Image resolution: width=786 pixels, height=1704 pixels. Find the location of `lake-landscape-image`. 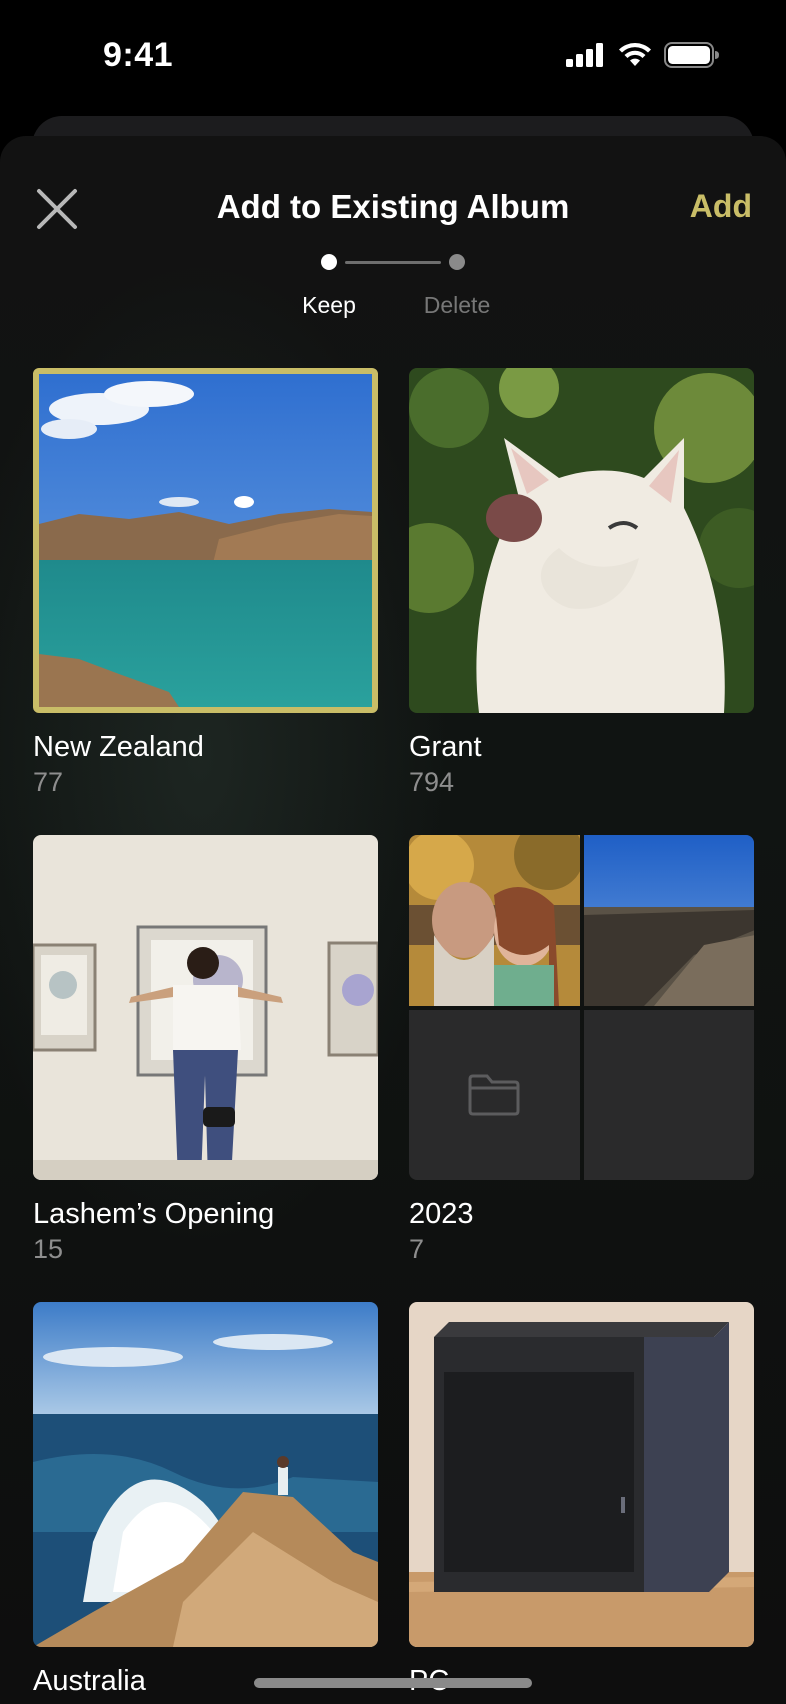

lake-landscape-image is located at coordinates (205, 540).